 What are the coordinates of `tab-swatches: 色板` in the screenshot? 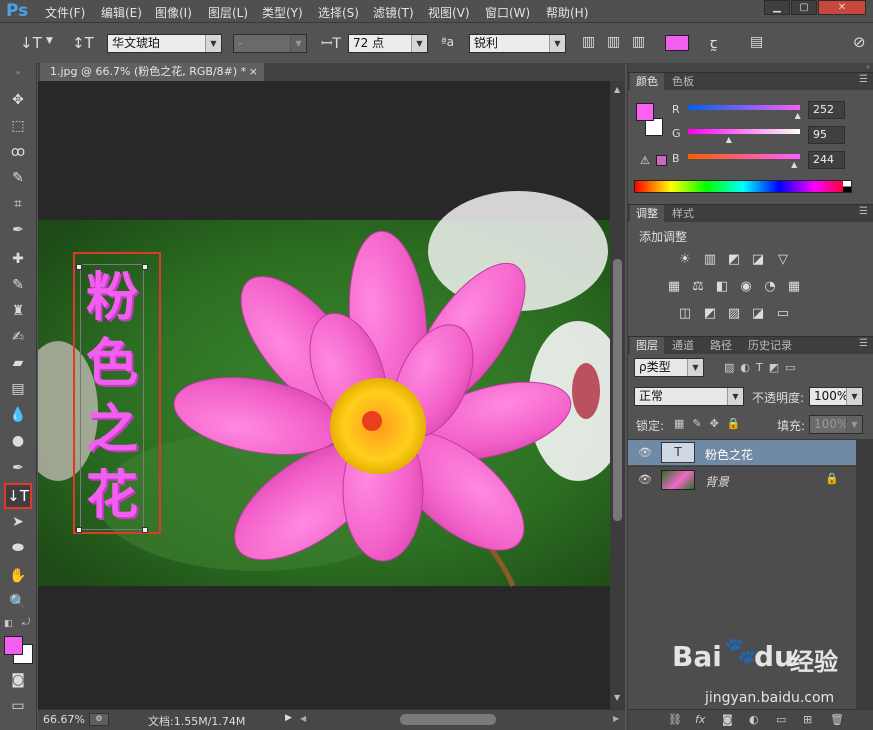 It's located at (683, 82).